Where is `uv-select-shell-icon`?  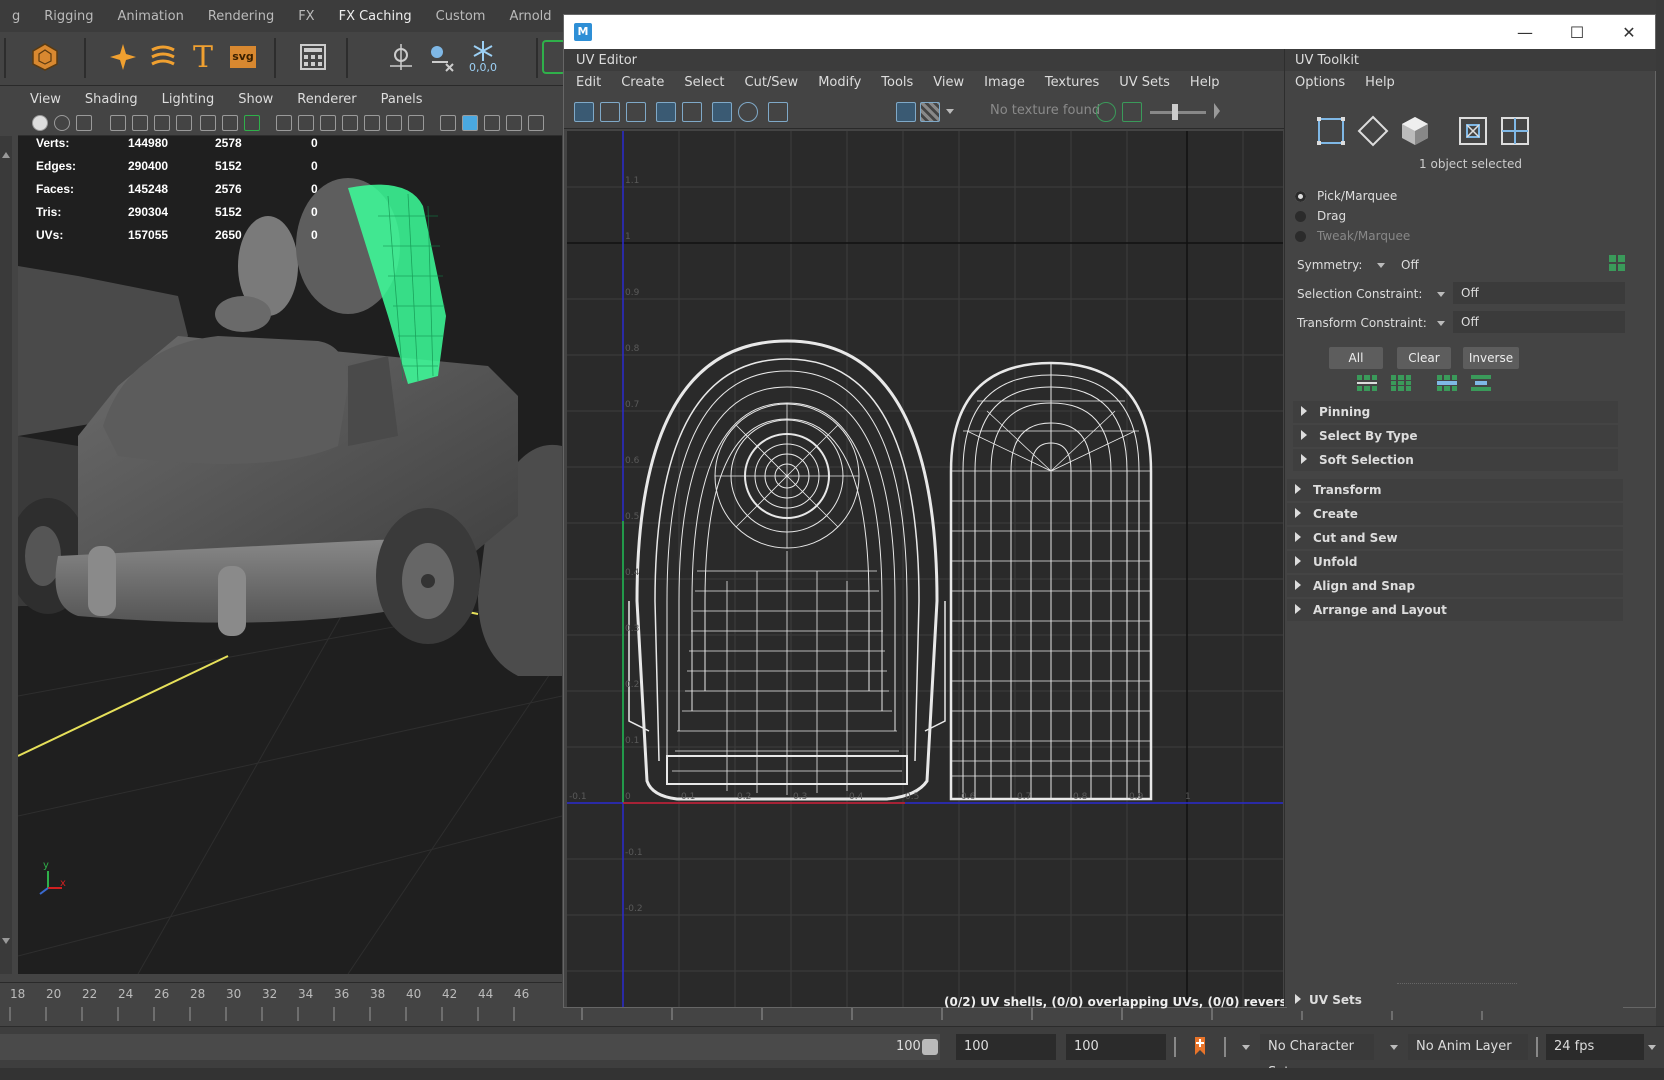
uv-select-shell-icon is located at coordinates (1473, 131).